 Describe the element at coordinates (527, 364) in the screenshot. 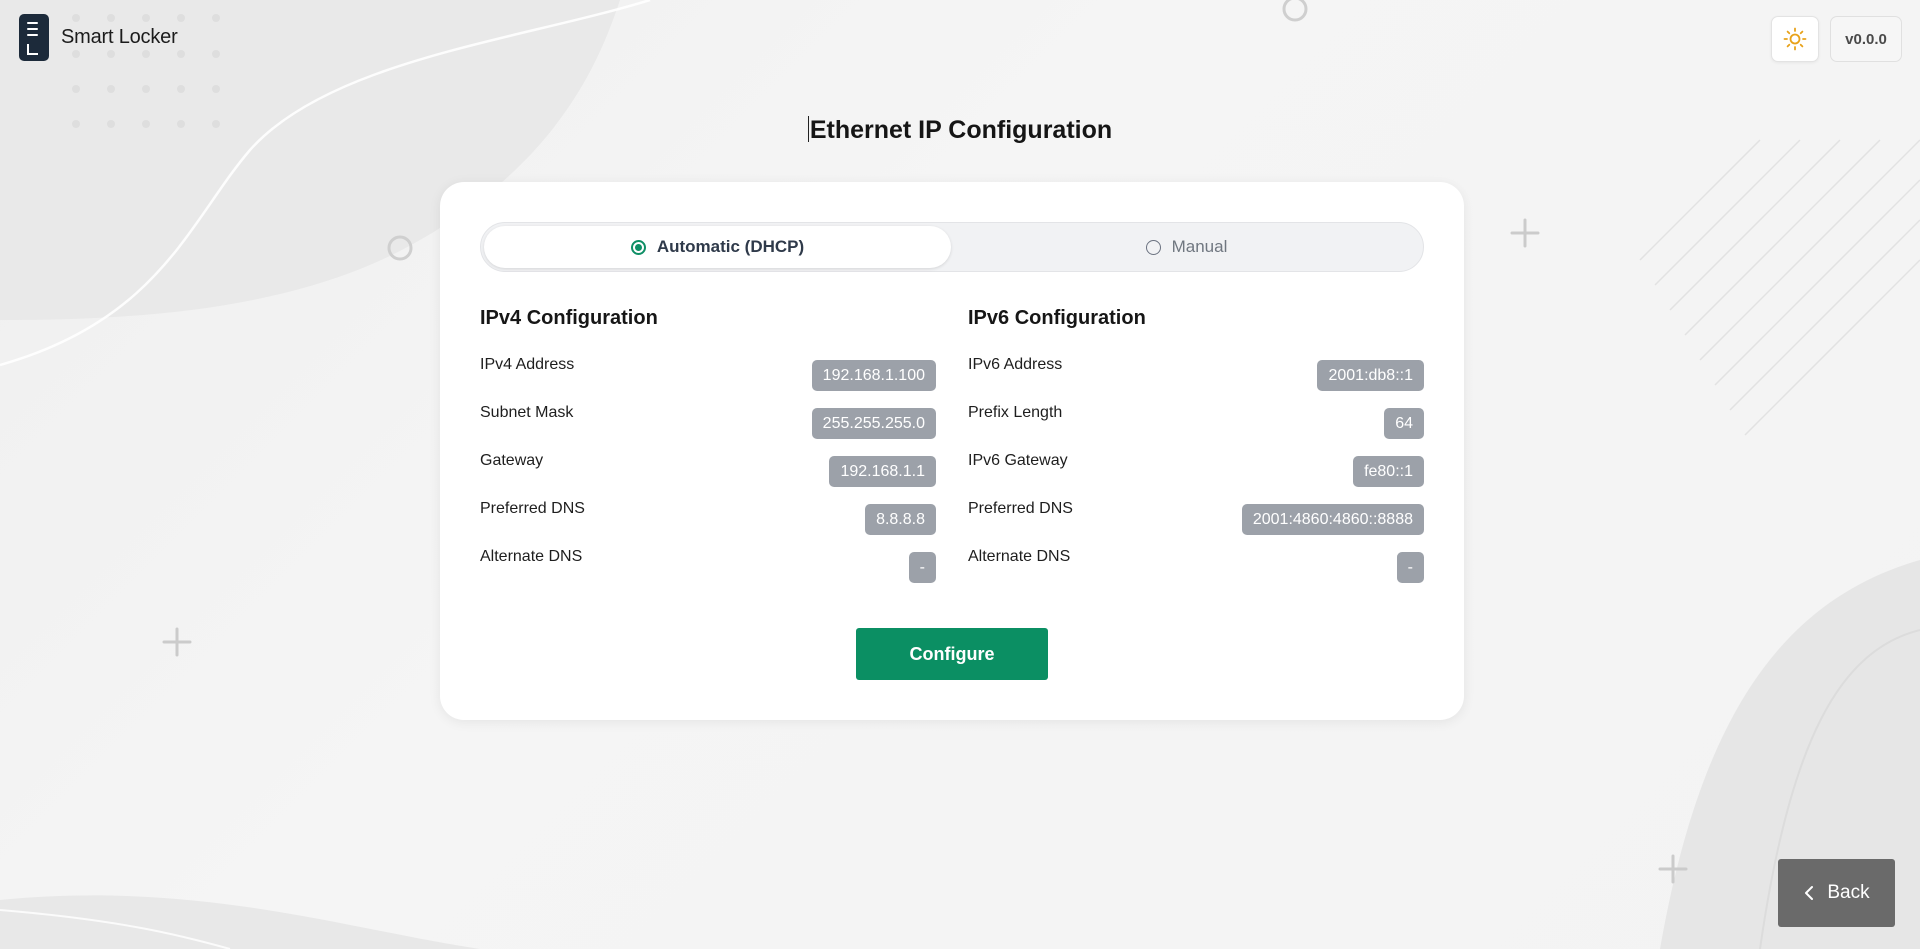

I see `row-label: IPv4 Address` at that location.